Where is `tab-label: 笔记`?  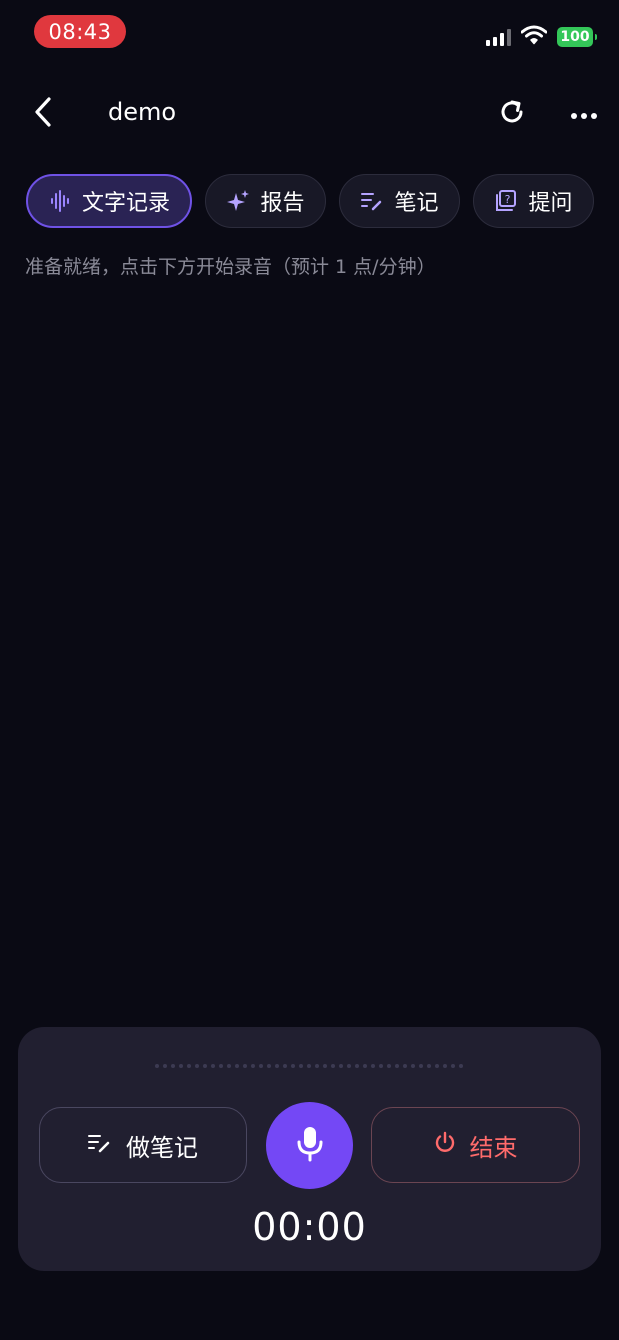
tab-label: 笔记 is located at coordinates (416, 203).